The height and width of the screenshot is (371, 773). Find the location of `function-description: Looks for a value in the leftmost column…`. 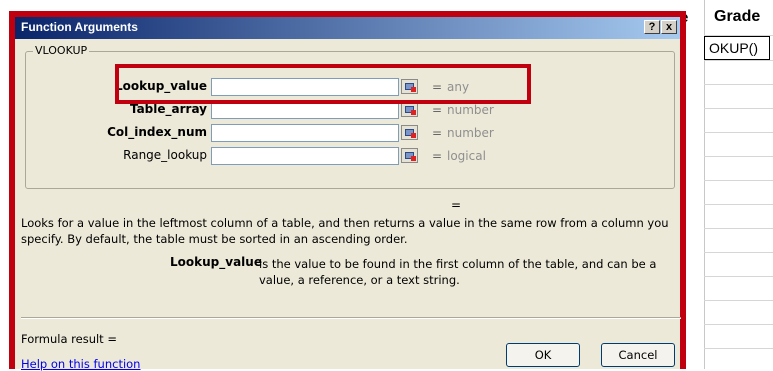

function-description: Looks for a value in the leftmost column… is located at coordinates (345, 231).